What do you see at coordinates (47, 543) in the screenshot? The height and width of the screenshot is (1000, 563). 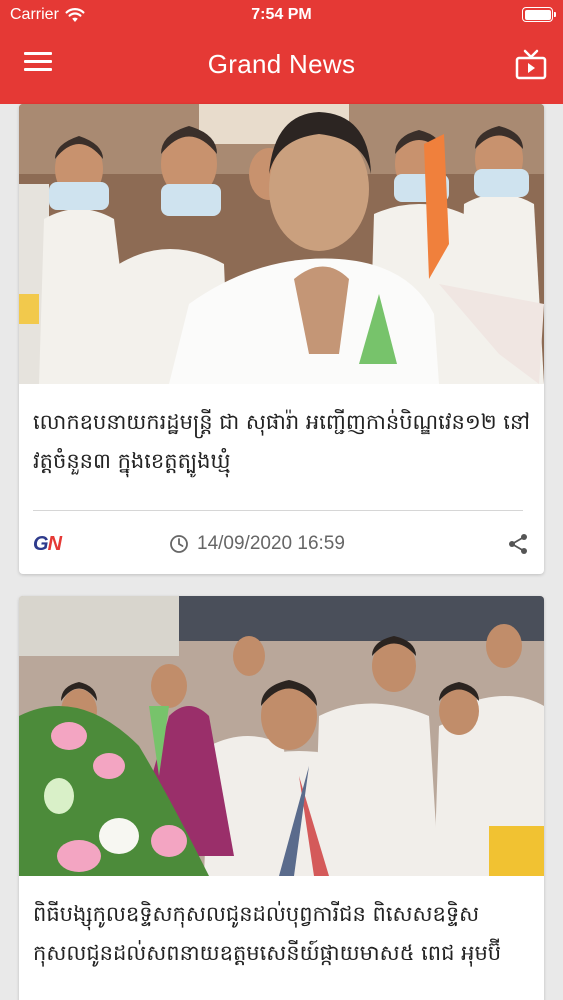 I see `source-logo: GN` at bounding box center [47, 543].